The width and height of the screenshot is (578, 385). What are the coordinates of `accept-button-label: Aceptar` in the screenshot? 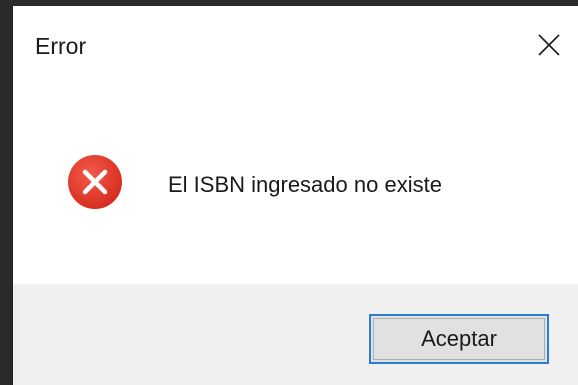 It's located at (459, 338).